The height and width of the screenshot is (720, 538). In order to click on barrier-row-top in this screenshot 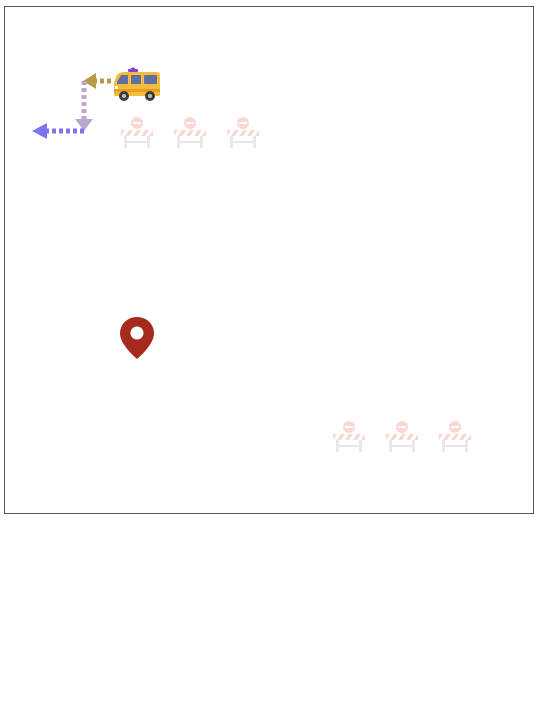, I will do `click(190, 133)`.